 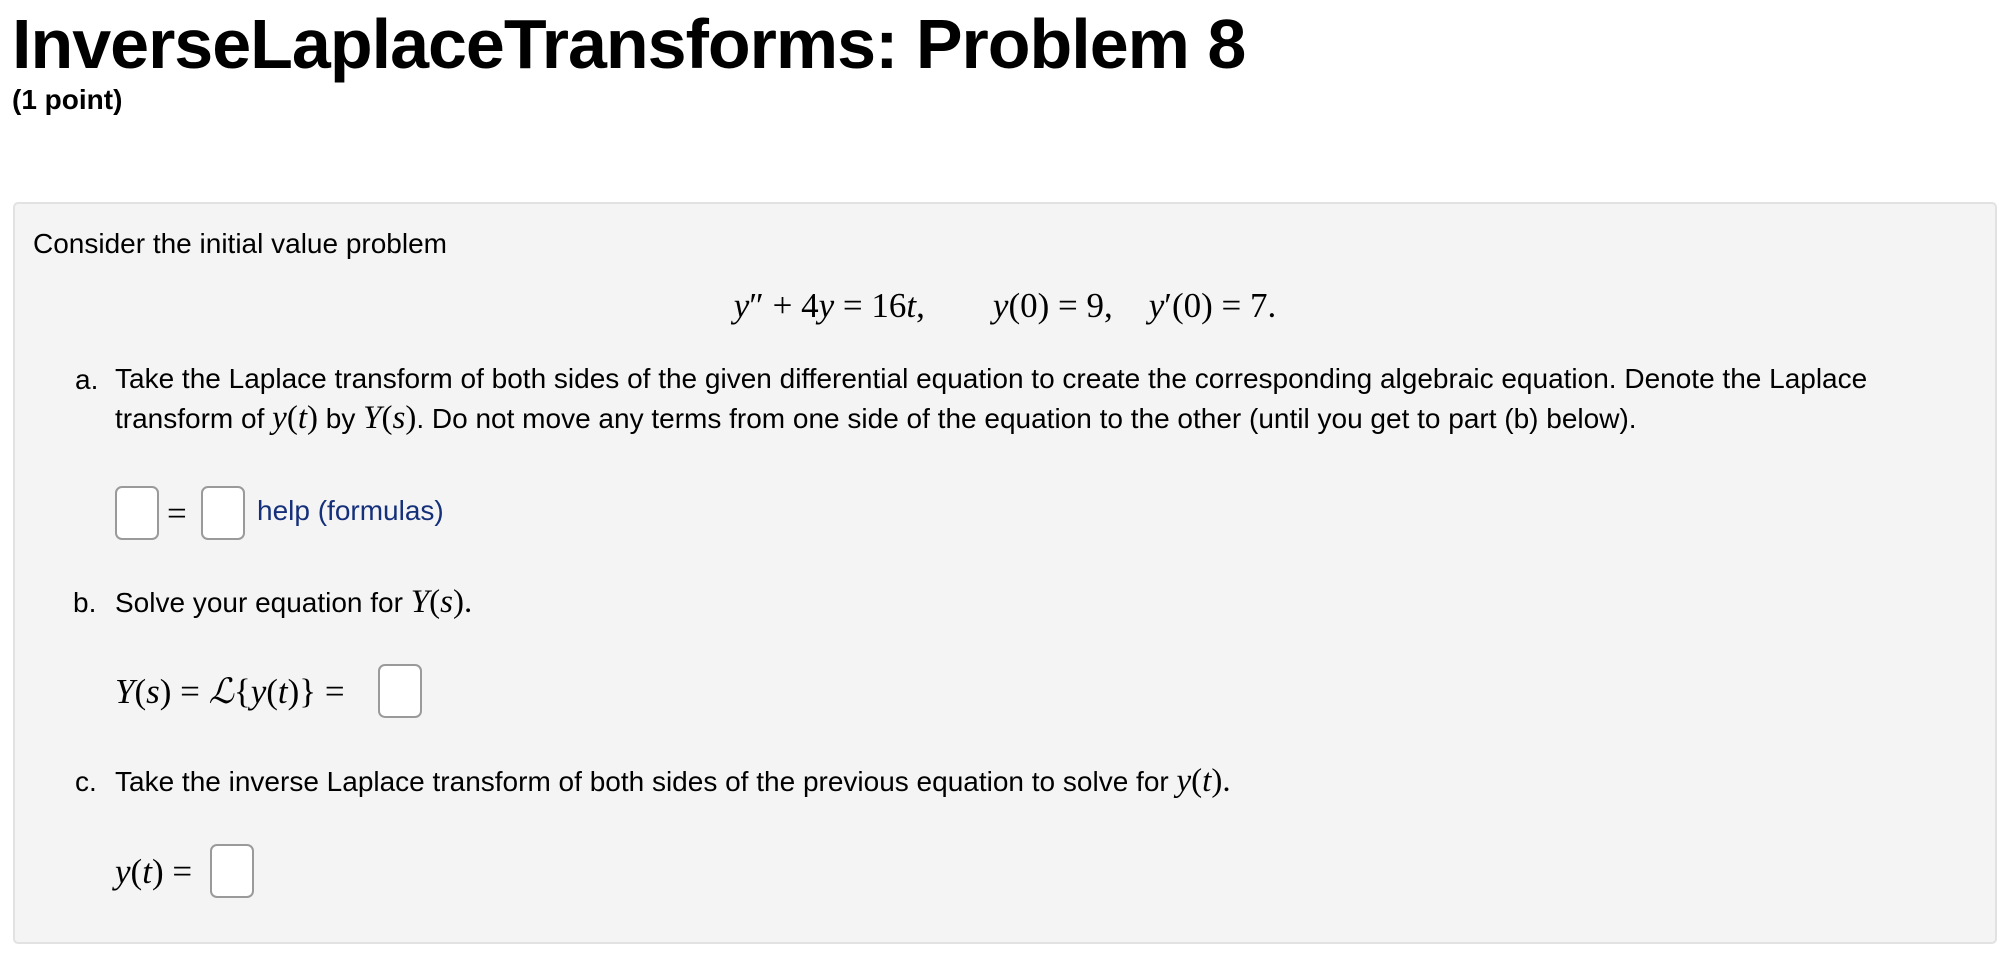 What do you see at coordinates (87, 379) in the screenshot?
I see `part-a-marker: a.` at bounding box center [87, 379].